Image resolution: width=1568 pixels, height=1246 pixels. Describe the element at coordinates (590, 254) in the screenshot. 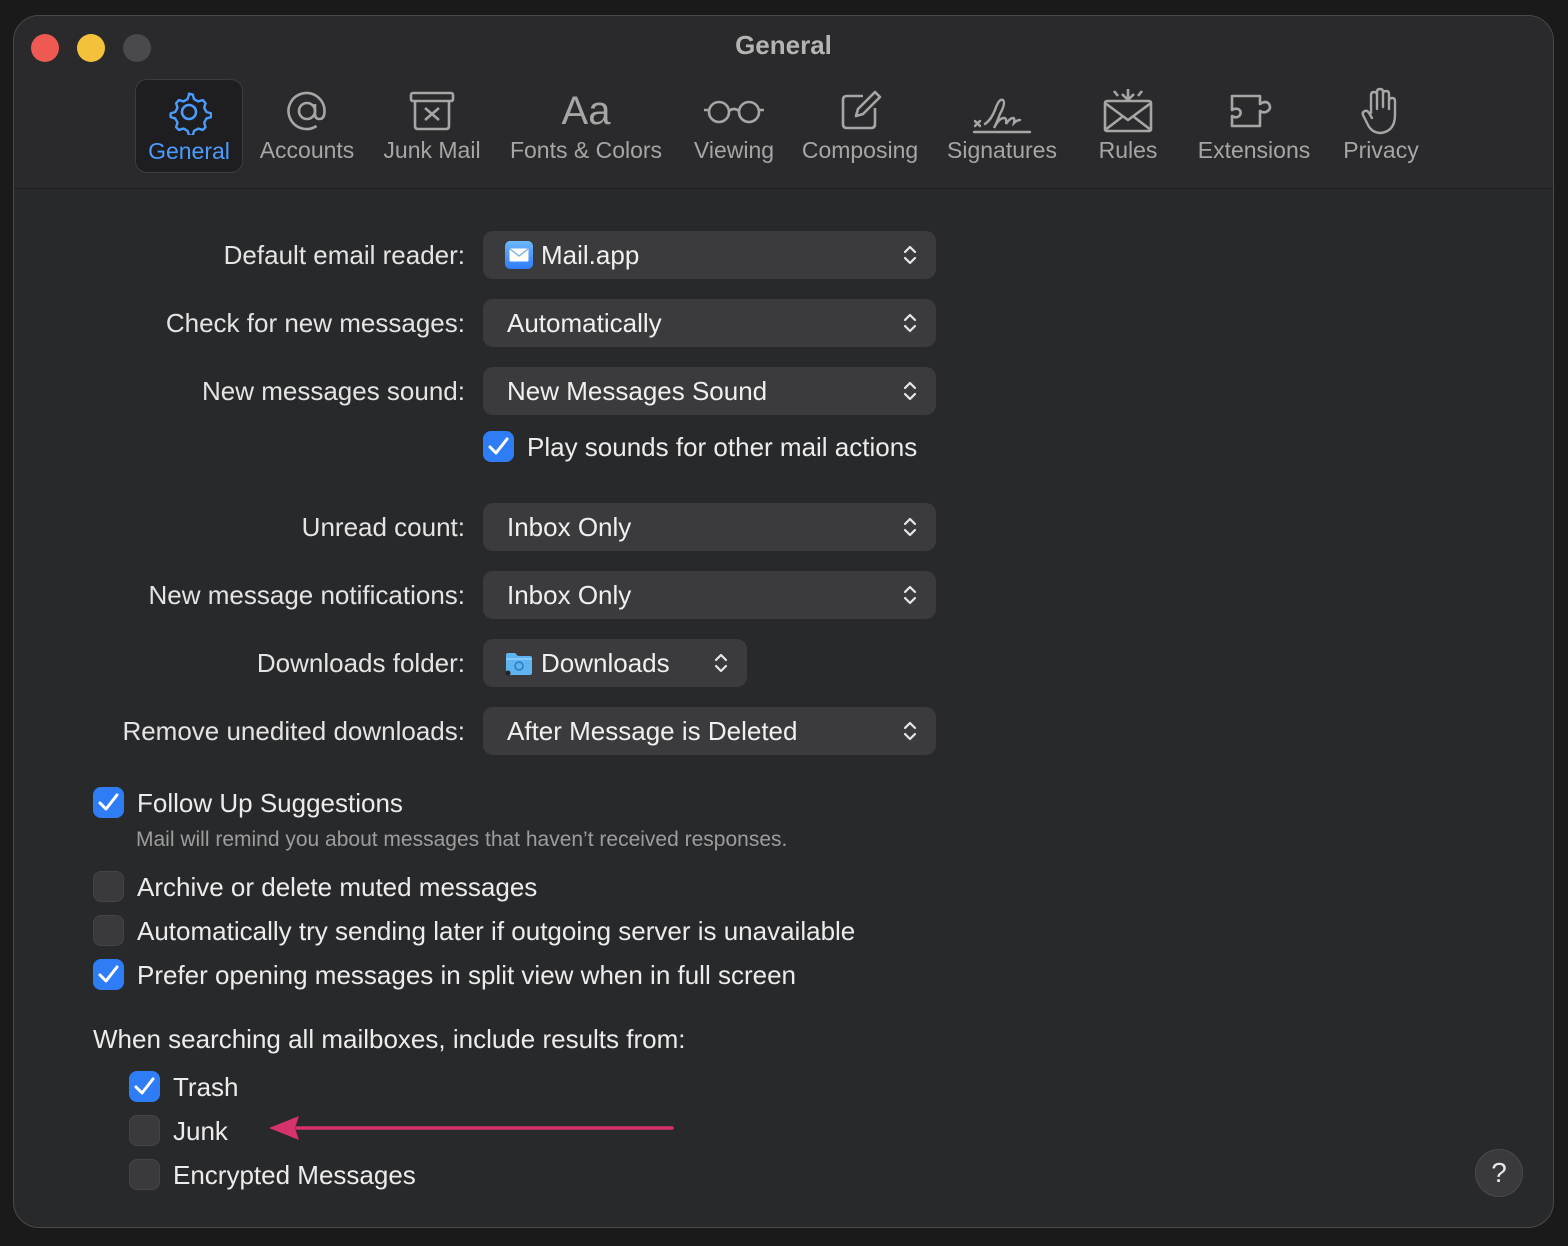

I see `default-reader-value: Mail.app` at that location.